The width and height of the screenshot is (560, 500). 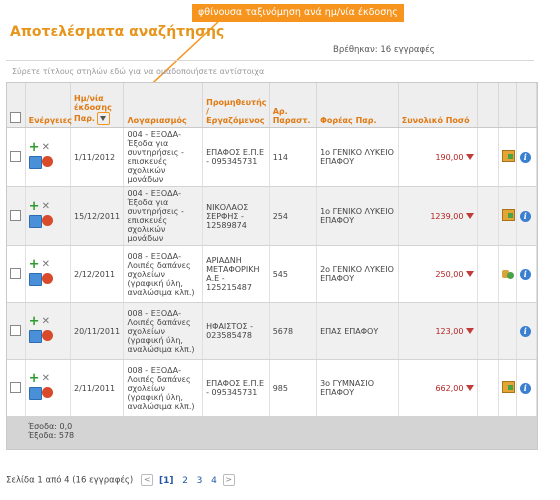 I want to click on cell-supplier: ΝΙΚΟΛΑΟΣ ΣΕΡΦΗΣ - 12589874, so click(x=236, y=216).